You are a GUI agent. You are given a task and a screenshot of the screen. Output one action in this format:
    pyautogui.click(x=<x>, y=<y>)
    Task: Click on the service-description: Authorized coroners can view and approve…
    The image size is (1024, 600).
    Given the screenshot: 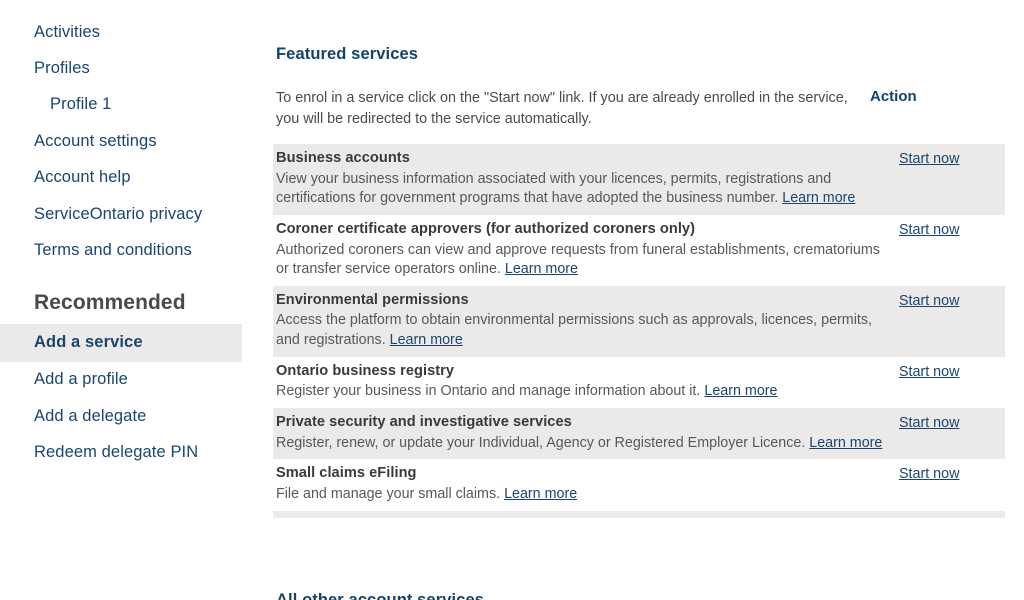 What is the action you would take?
    pyautogui.click(x=580, y=261)
    